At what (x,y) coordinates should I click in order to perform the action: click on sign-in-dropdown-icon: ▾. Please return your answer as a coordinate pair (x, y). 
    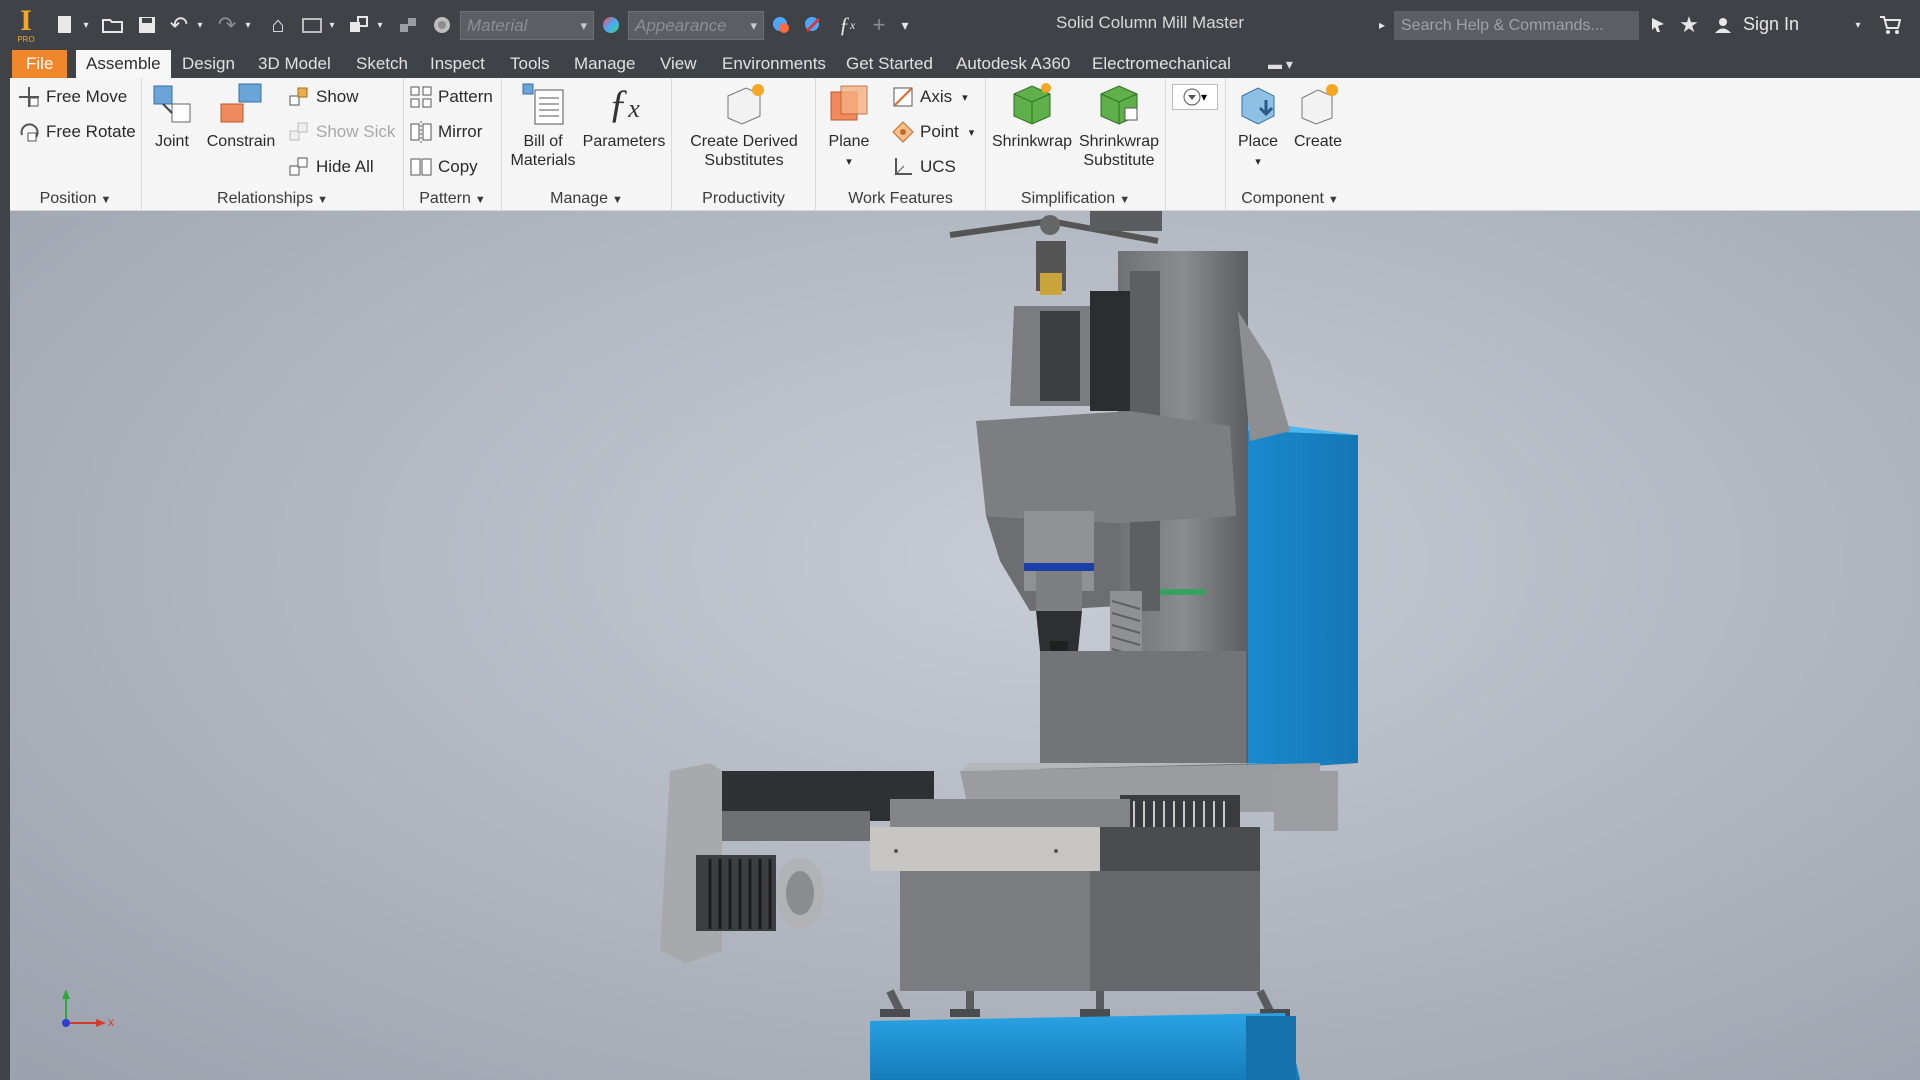
    Looking at the image, I should click on (1858, 25).